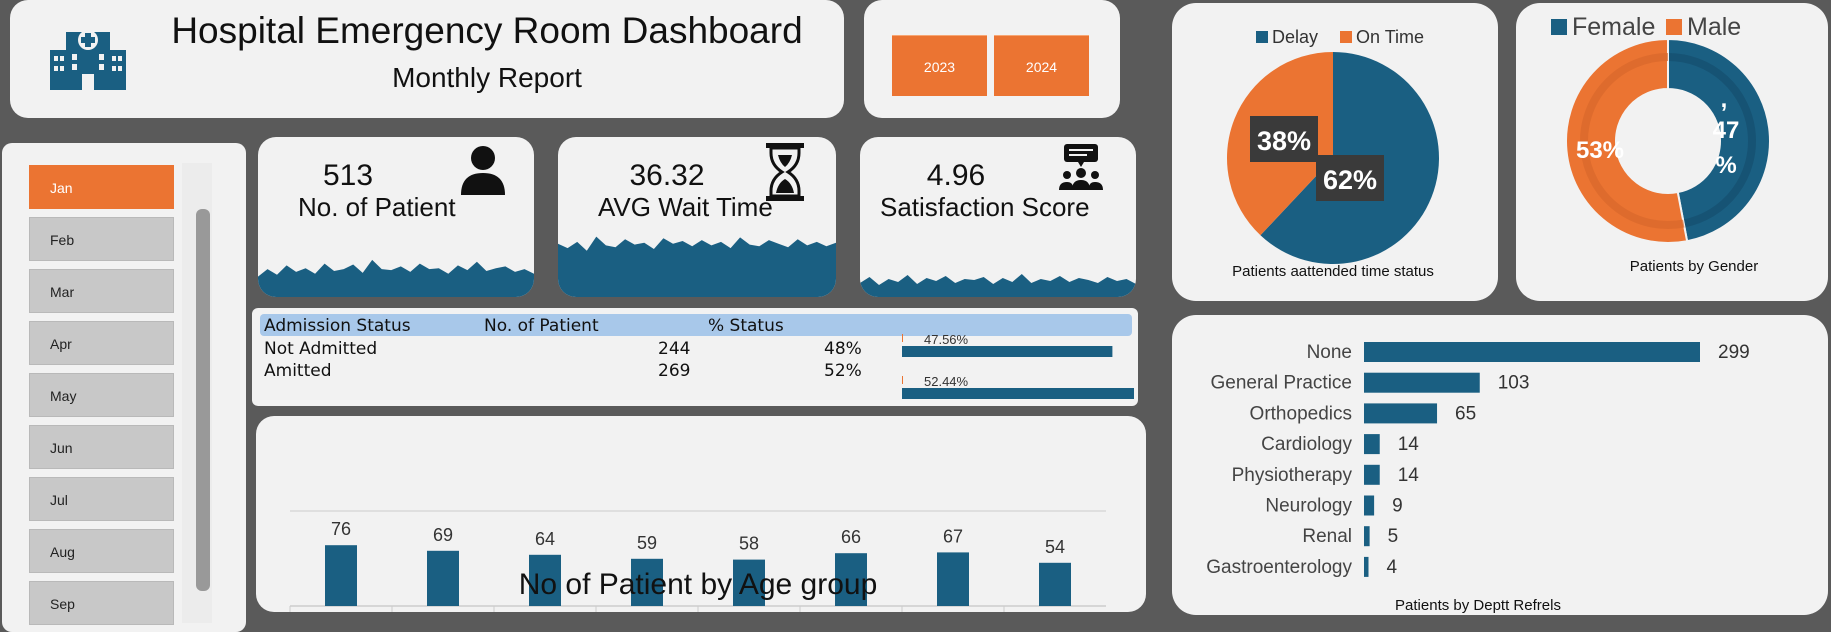 The height and width of the screenshot is (632, 1831). Describe the element at coordinates (541, 326) in the screenshot. I see `col-no-of-patient: No. of Patient` at that location.